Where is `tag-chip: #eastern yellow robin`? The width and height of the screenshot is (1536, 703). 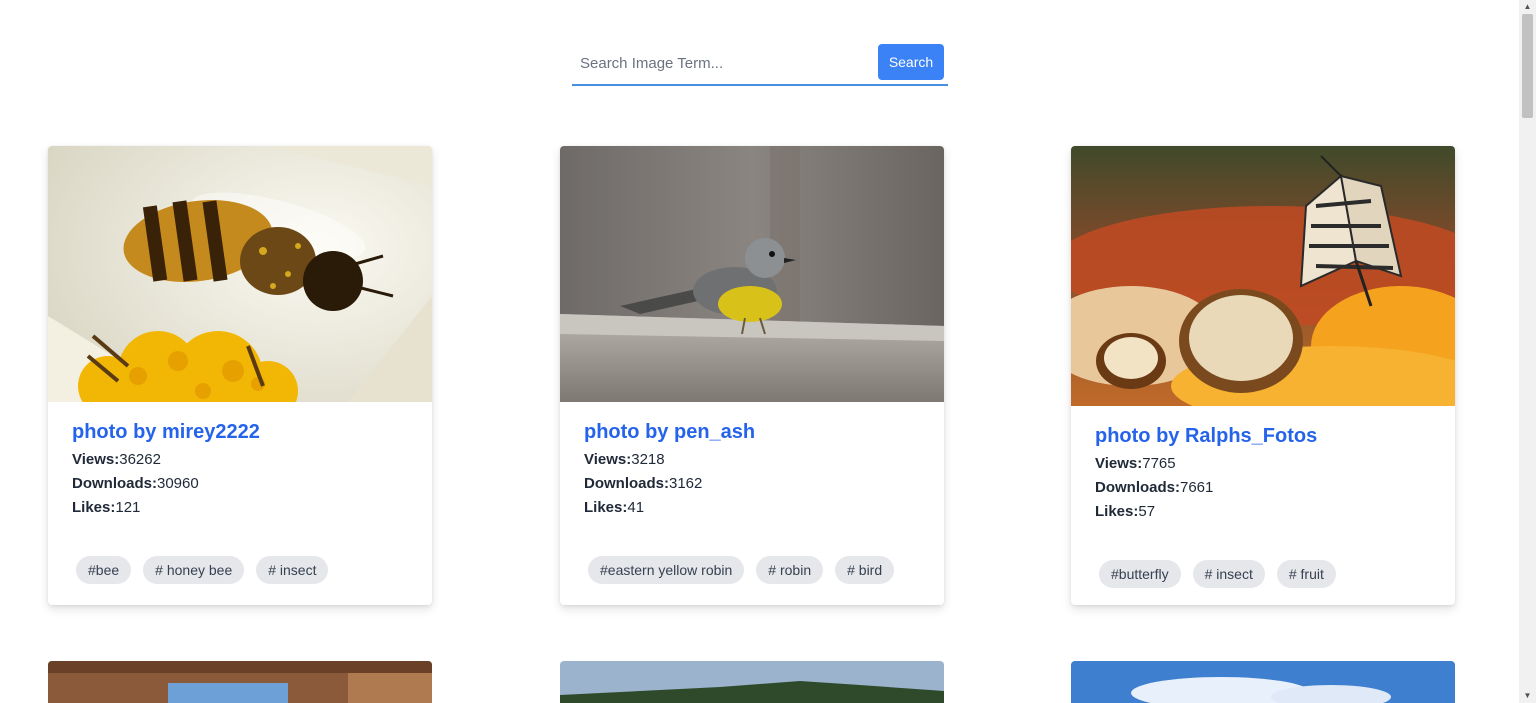 tag-chip: #eastern yellow robin is located at coordinates (666, 570).